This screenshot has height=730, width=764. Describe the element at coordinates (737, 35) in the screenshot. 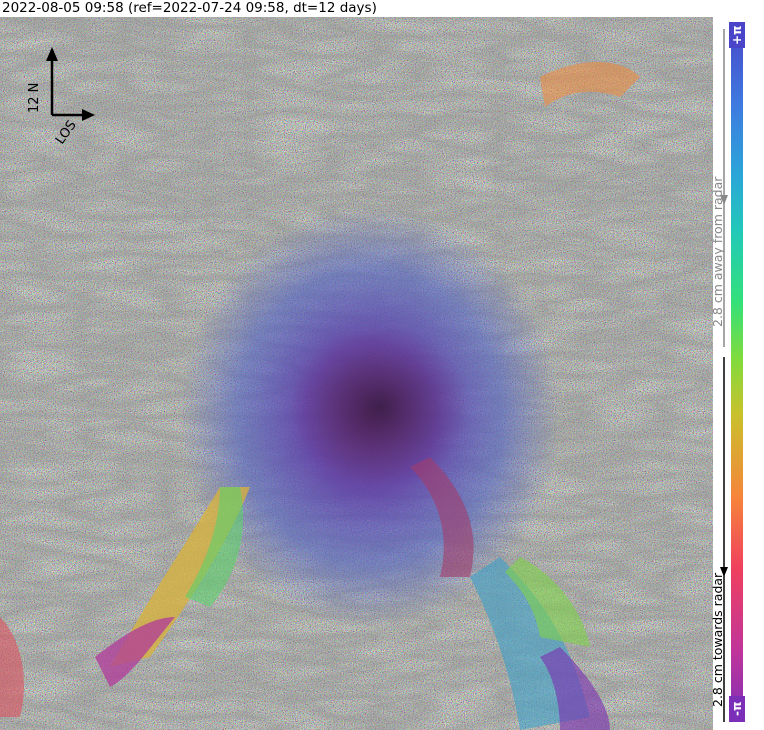

I see `colorbar-top-label: +π` at that location.